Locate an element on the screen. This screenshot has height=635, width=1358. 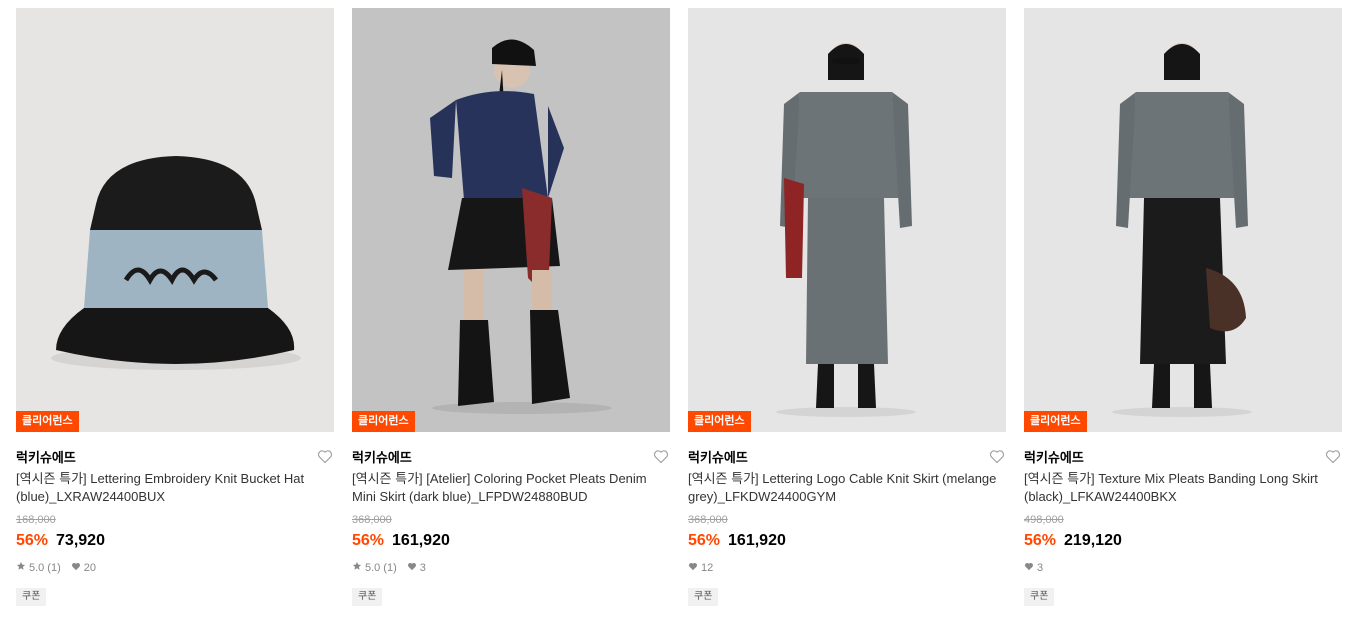
price-row: 56% 73,920 is located at coordinates (175, 541).